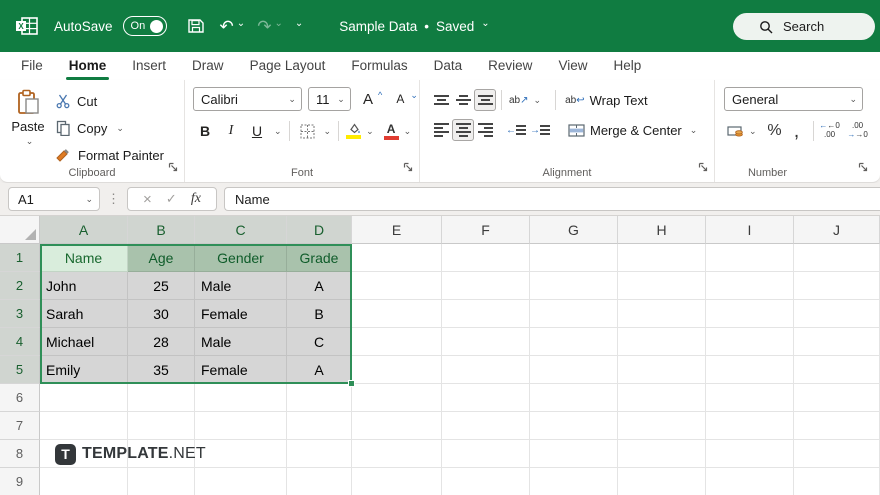 The height and width of the screenshot is (495, 880). I want to click on cell-J1, so click(837, 258).